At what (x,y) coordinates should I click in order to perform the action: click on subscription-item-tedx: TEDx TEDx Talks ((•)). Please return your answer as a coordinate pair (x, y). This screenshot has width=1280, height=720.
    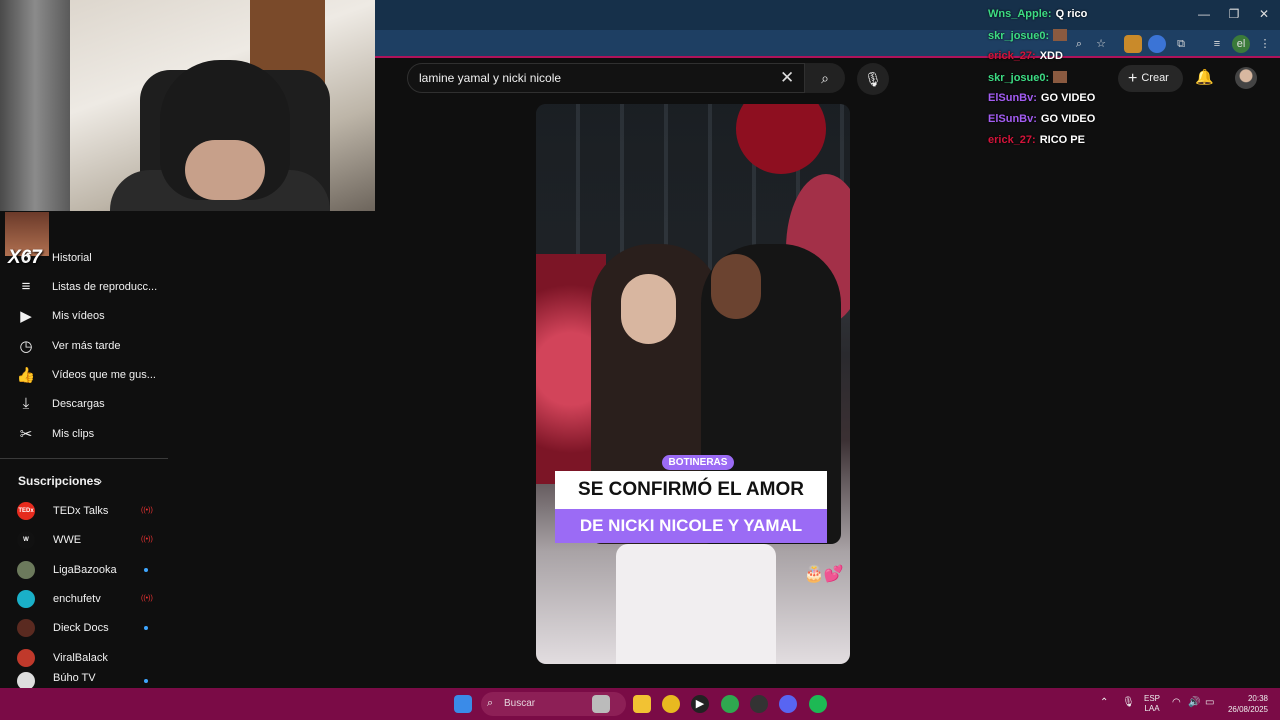
    Looking at the image, I should click on (84, 510).